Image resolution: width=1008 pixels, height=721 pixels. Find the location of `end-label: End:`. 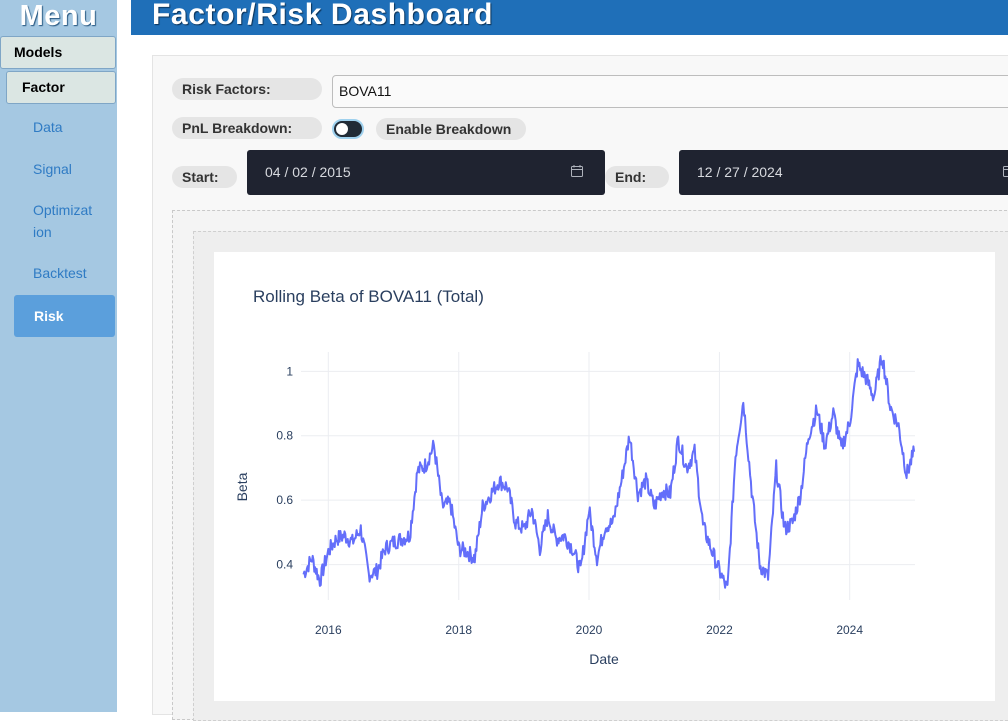

end-label: End: is located at coordinates (637, 177).